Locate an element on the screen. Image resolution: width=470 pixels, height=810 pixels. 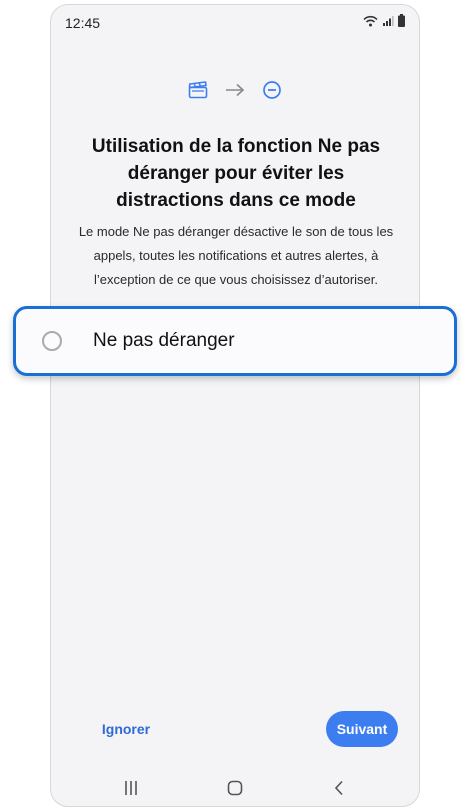
recents-button is located at coordinates (131, 788).